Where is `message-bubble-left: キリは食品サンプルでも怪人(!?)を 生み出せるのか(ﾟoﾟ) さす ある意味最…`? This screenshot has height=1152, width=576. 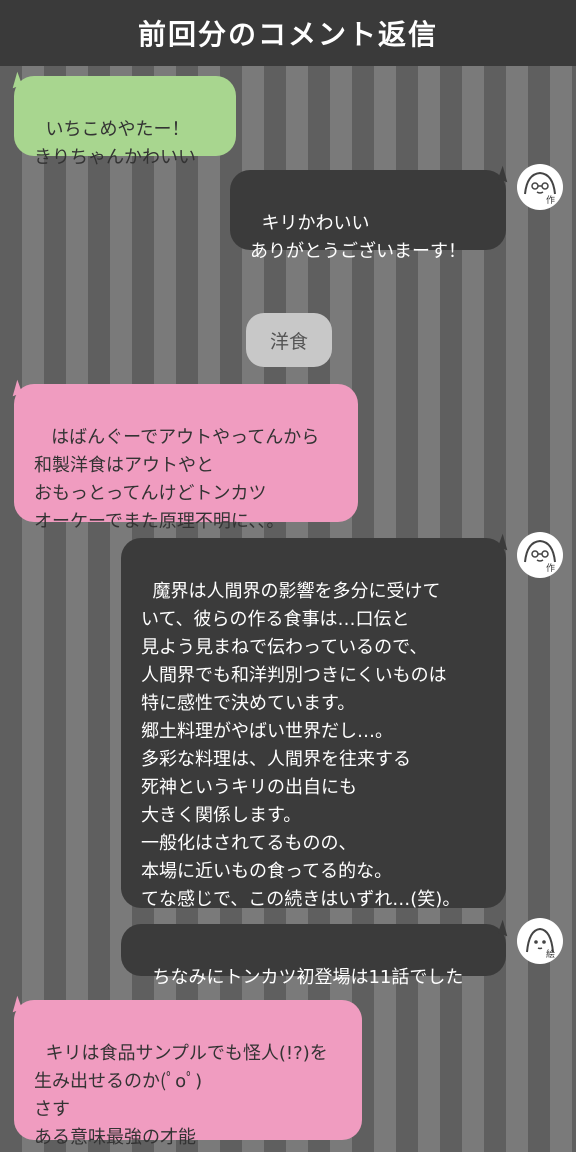
message-bubble-left: キリは食品サンプルでも怪人(!?)を 生み出せるのか(ﾟoﾟ) さす ある意味最… is located at coordinates (188, 1074).